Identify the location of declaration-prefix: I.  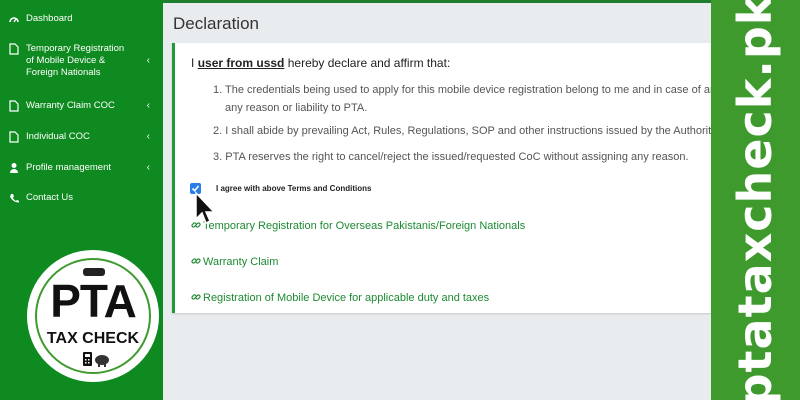
(193, 63).